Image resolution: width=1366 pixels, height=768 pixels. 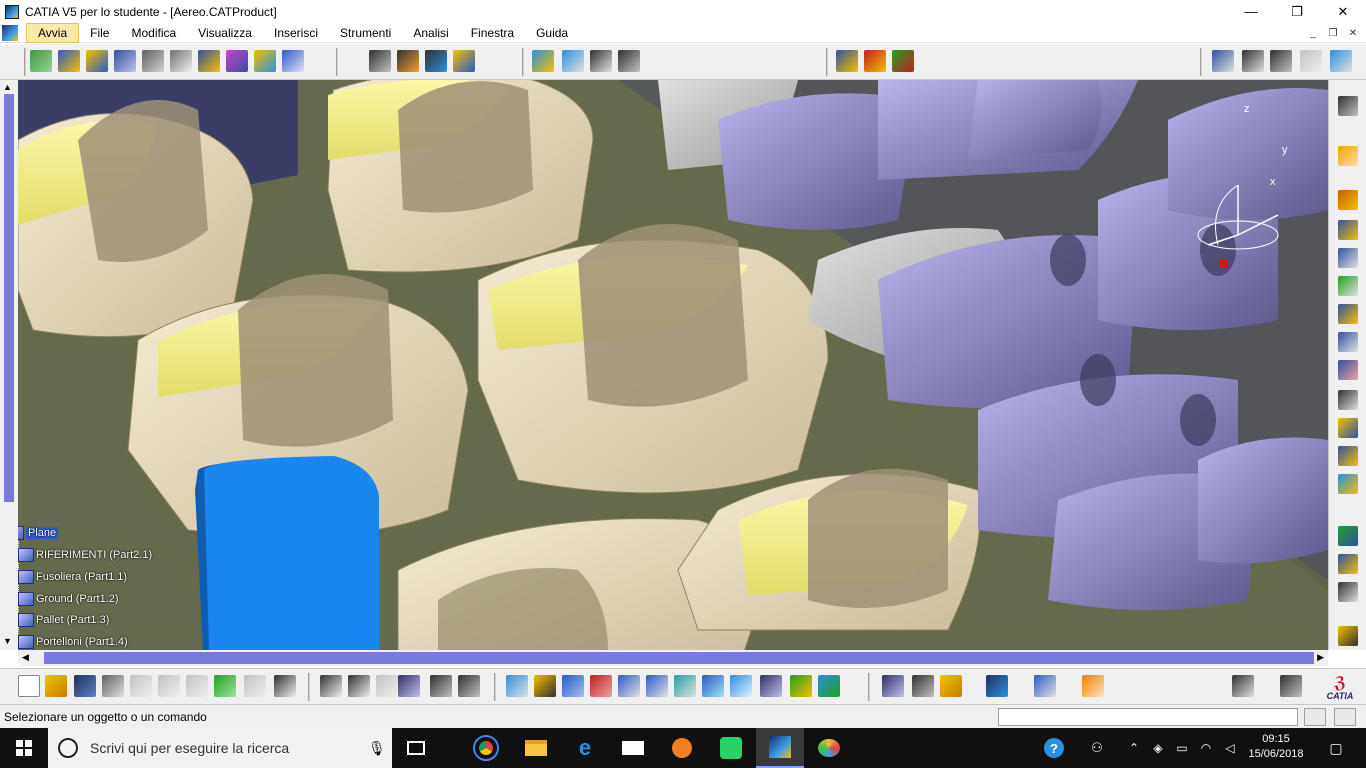 I want to click on replace-component-icon, so click(x=153, y=61).